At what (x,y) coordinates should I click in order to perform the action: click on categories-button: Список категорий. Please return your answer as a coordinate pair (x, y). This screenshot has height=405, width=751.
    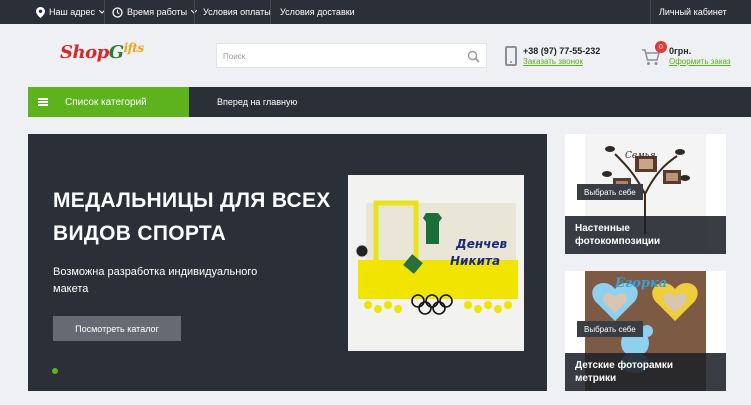
    Looking at the image, I should click on (108, 102).